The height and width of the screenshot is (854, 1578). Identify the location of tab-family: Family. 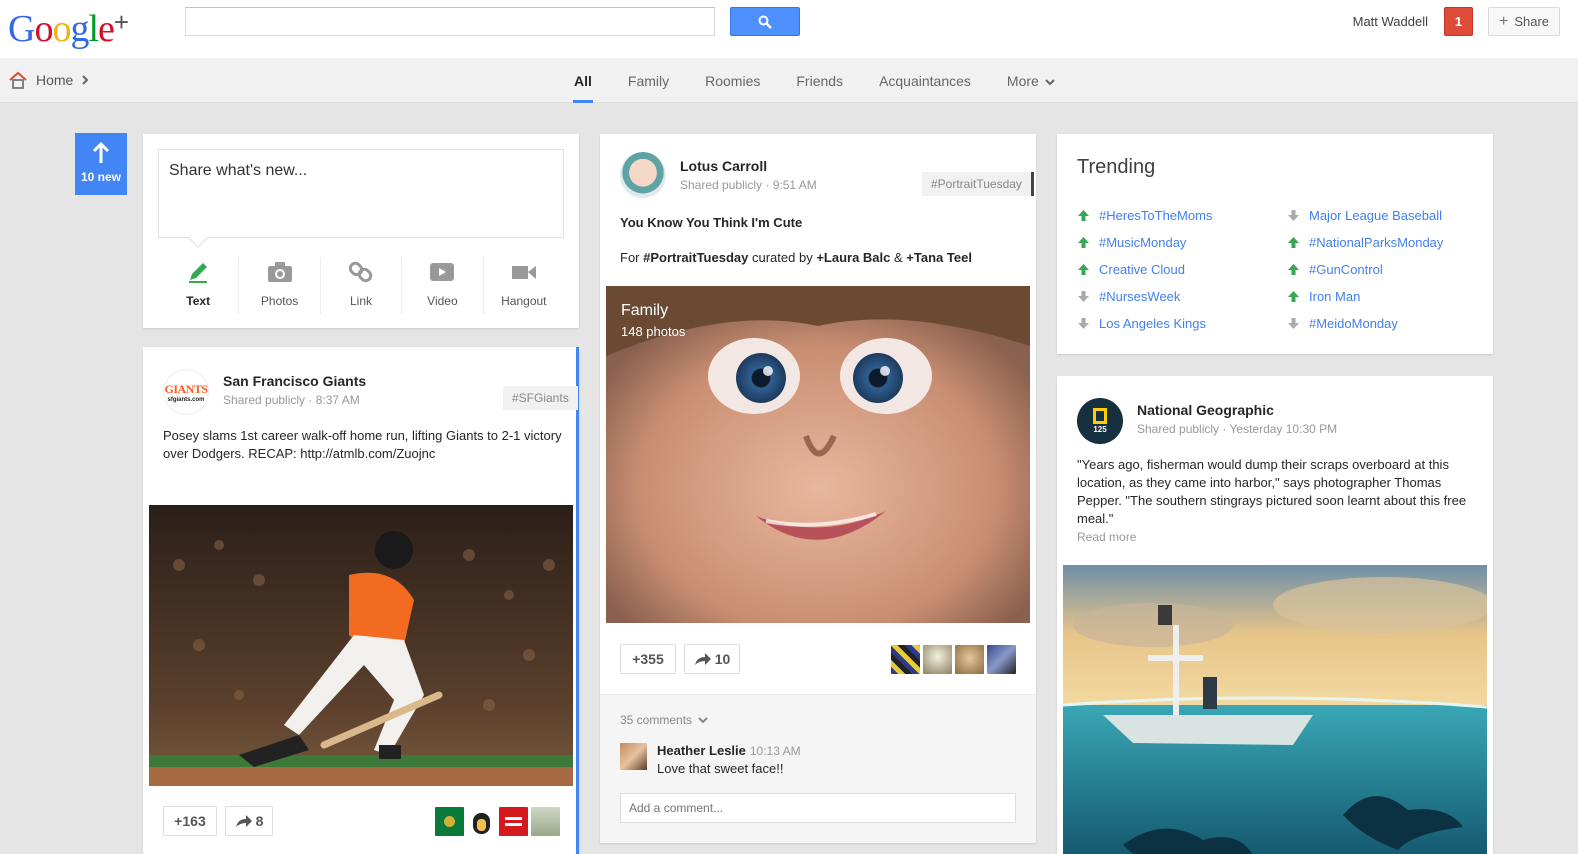
(648, 80).